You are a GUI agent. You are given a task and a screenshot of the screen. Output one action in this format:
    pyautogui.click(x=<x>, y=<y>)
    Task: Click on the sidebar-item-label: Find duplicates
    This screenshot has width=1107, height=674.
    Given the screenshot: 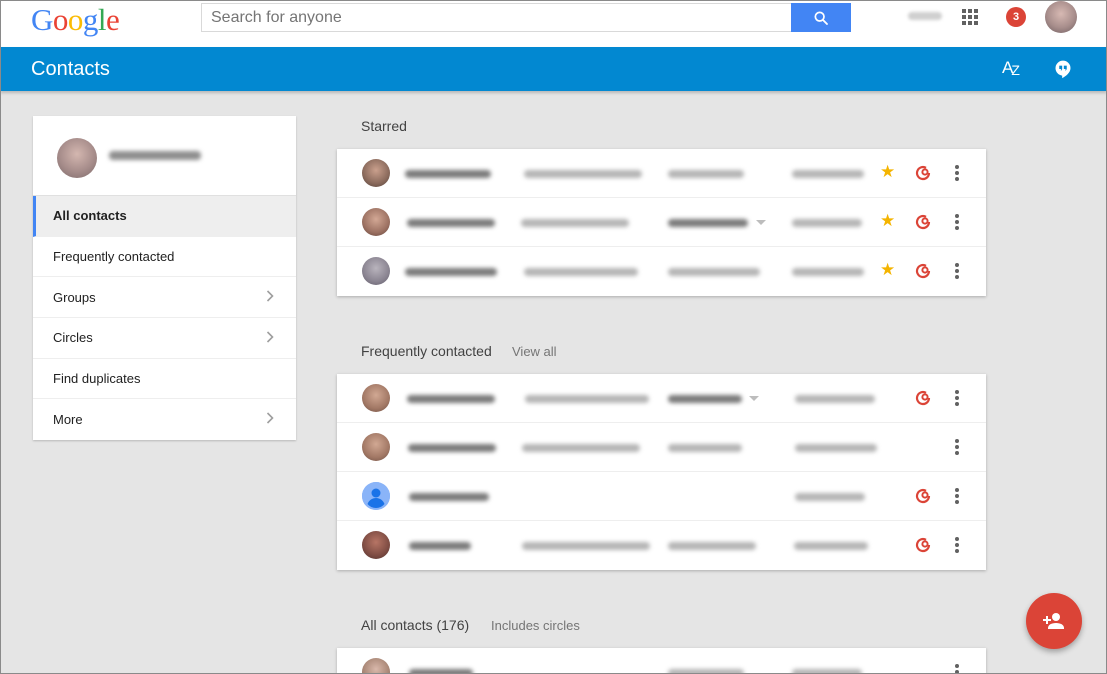 What is the action you would take?
    pyautogui.click(x=97, y=379)
    